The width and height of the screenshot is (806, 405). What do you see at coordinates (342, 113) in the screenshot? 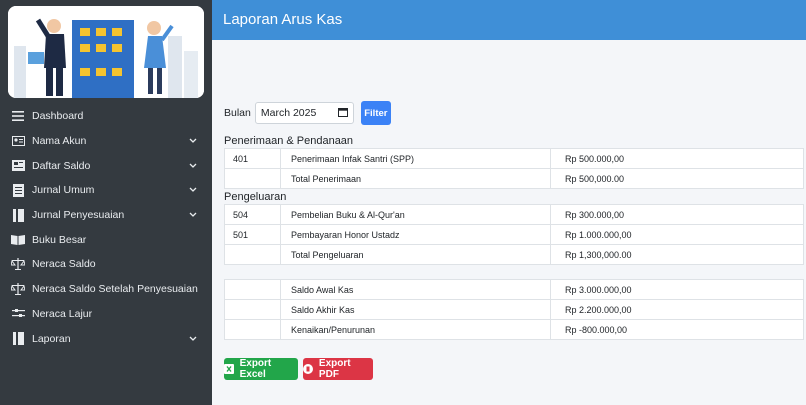
I see `calendar-icon` at bounding box center [342, 113].